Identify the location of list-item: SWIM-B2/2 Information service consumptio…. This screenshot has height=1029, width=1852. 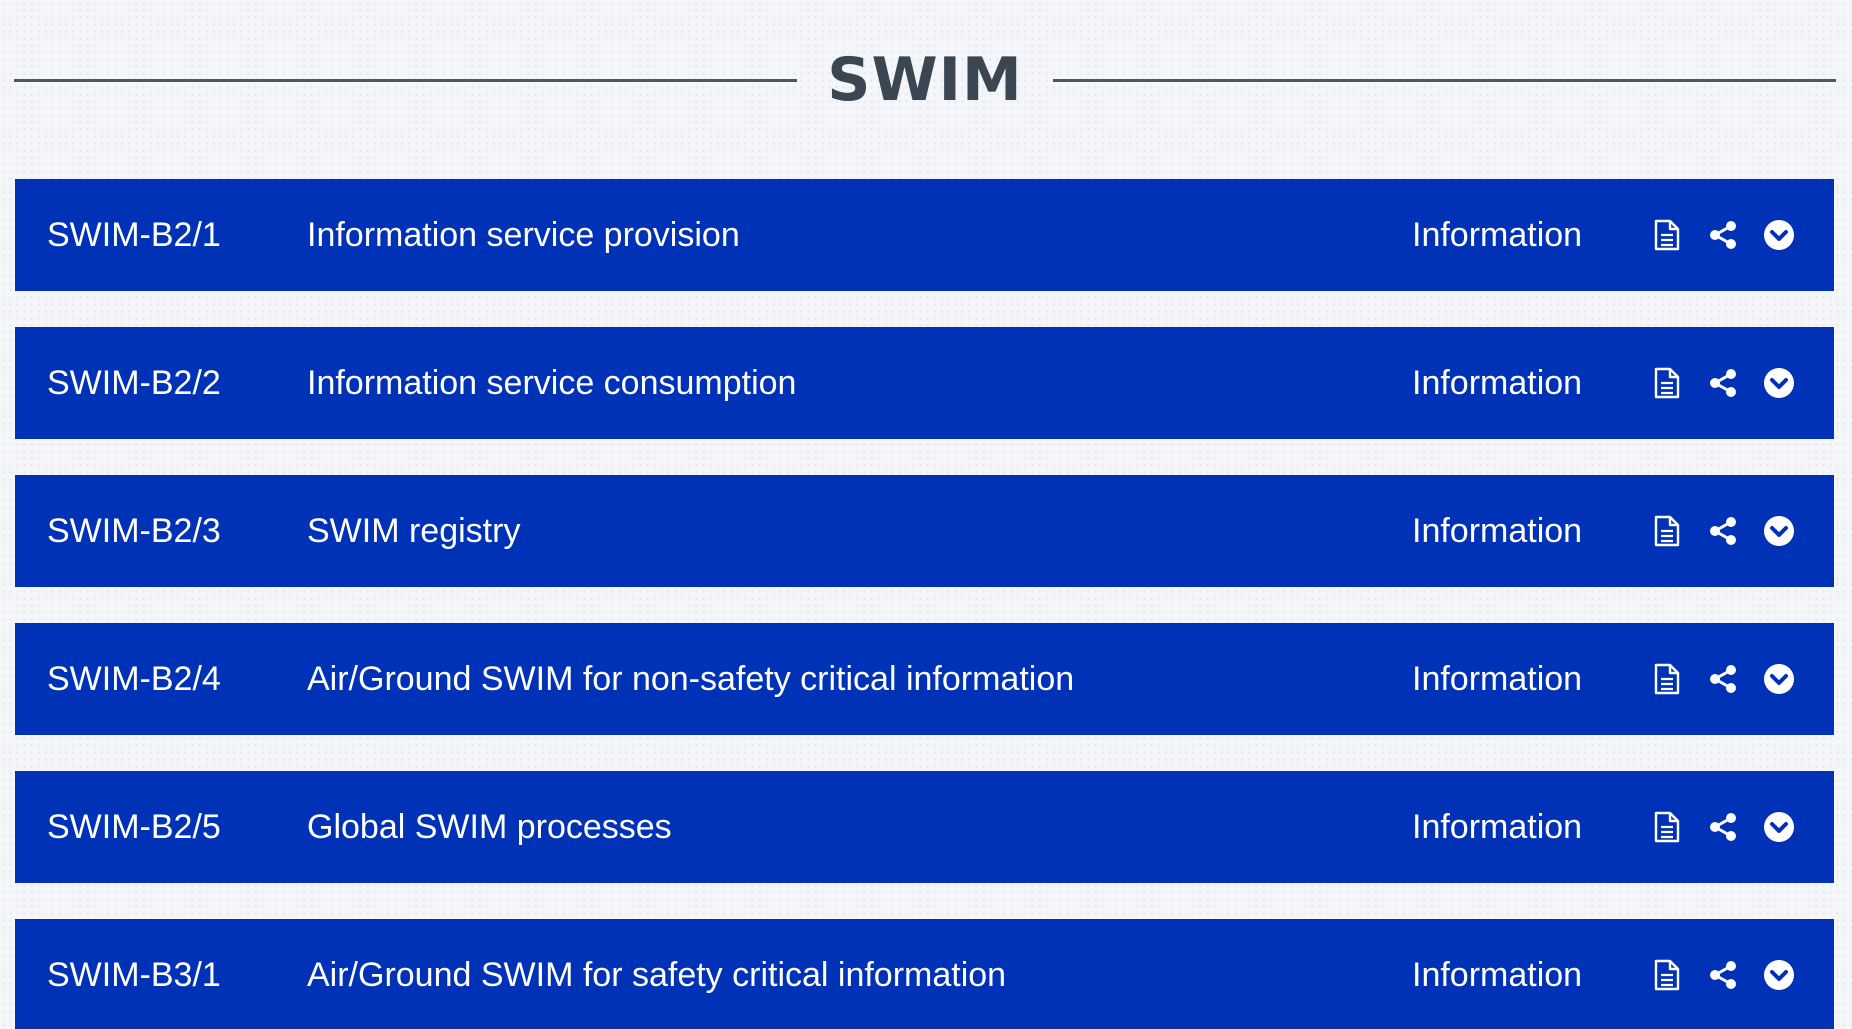
(924, 383).